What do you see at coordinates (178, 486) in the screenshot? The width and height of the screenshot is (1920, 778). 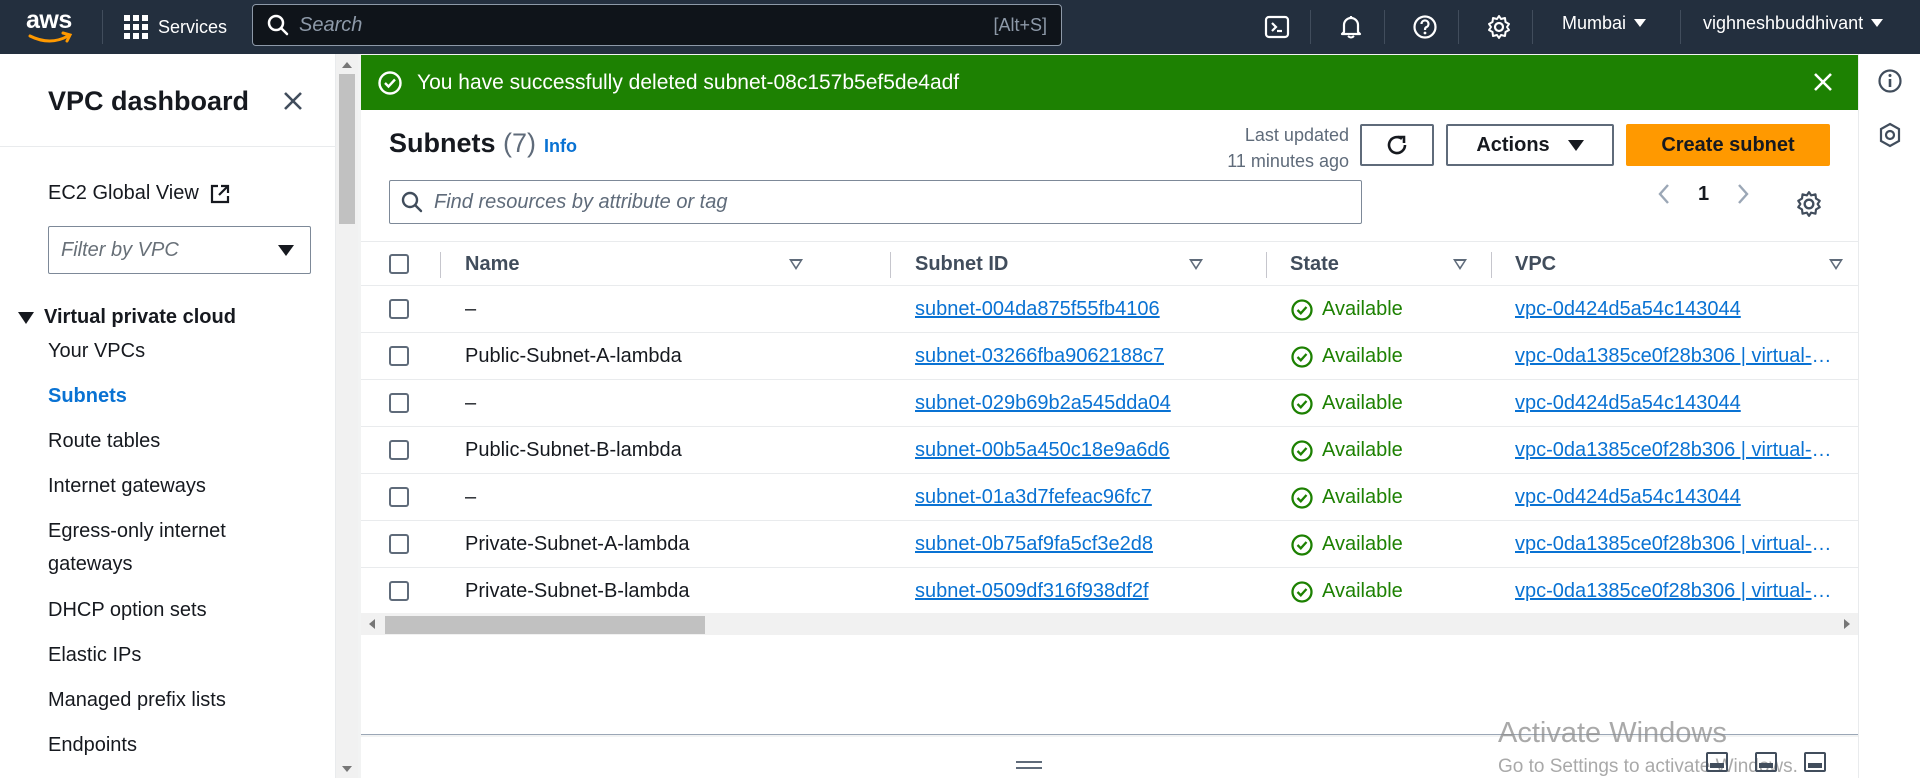 I see `sidebar-item-internet-gateways: Internet gateways` at bounding box center [178, 486].